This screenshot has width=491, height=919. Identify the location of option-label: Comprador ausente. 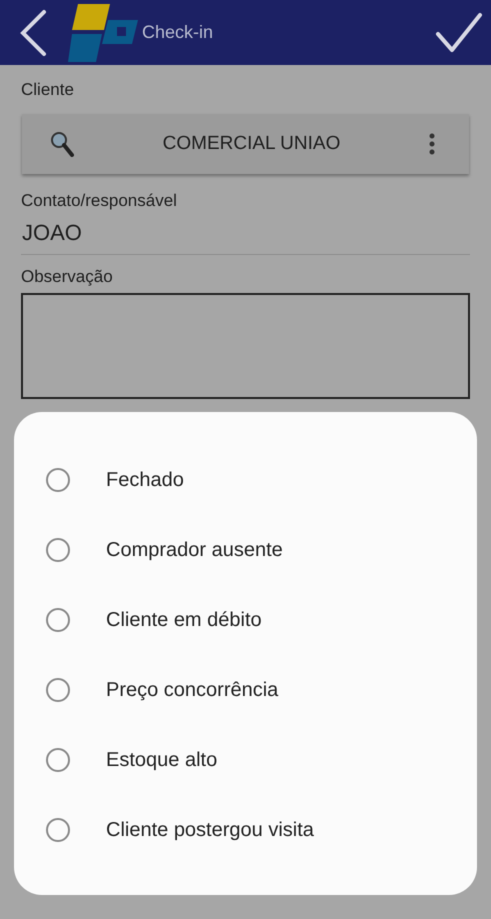
(194, 550).